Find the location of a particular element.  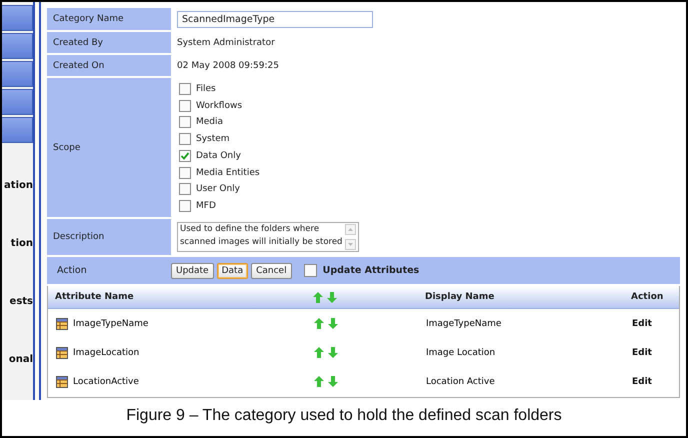

field-label: Description is located at coordinates (109, 237).